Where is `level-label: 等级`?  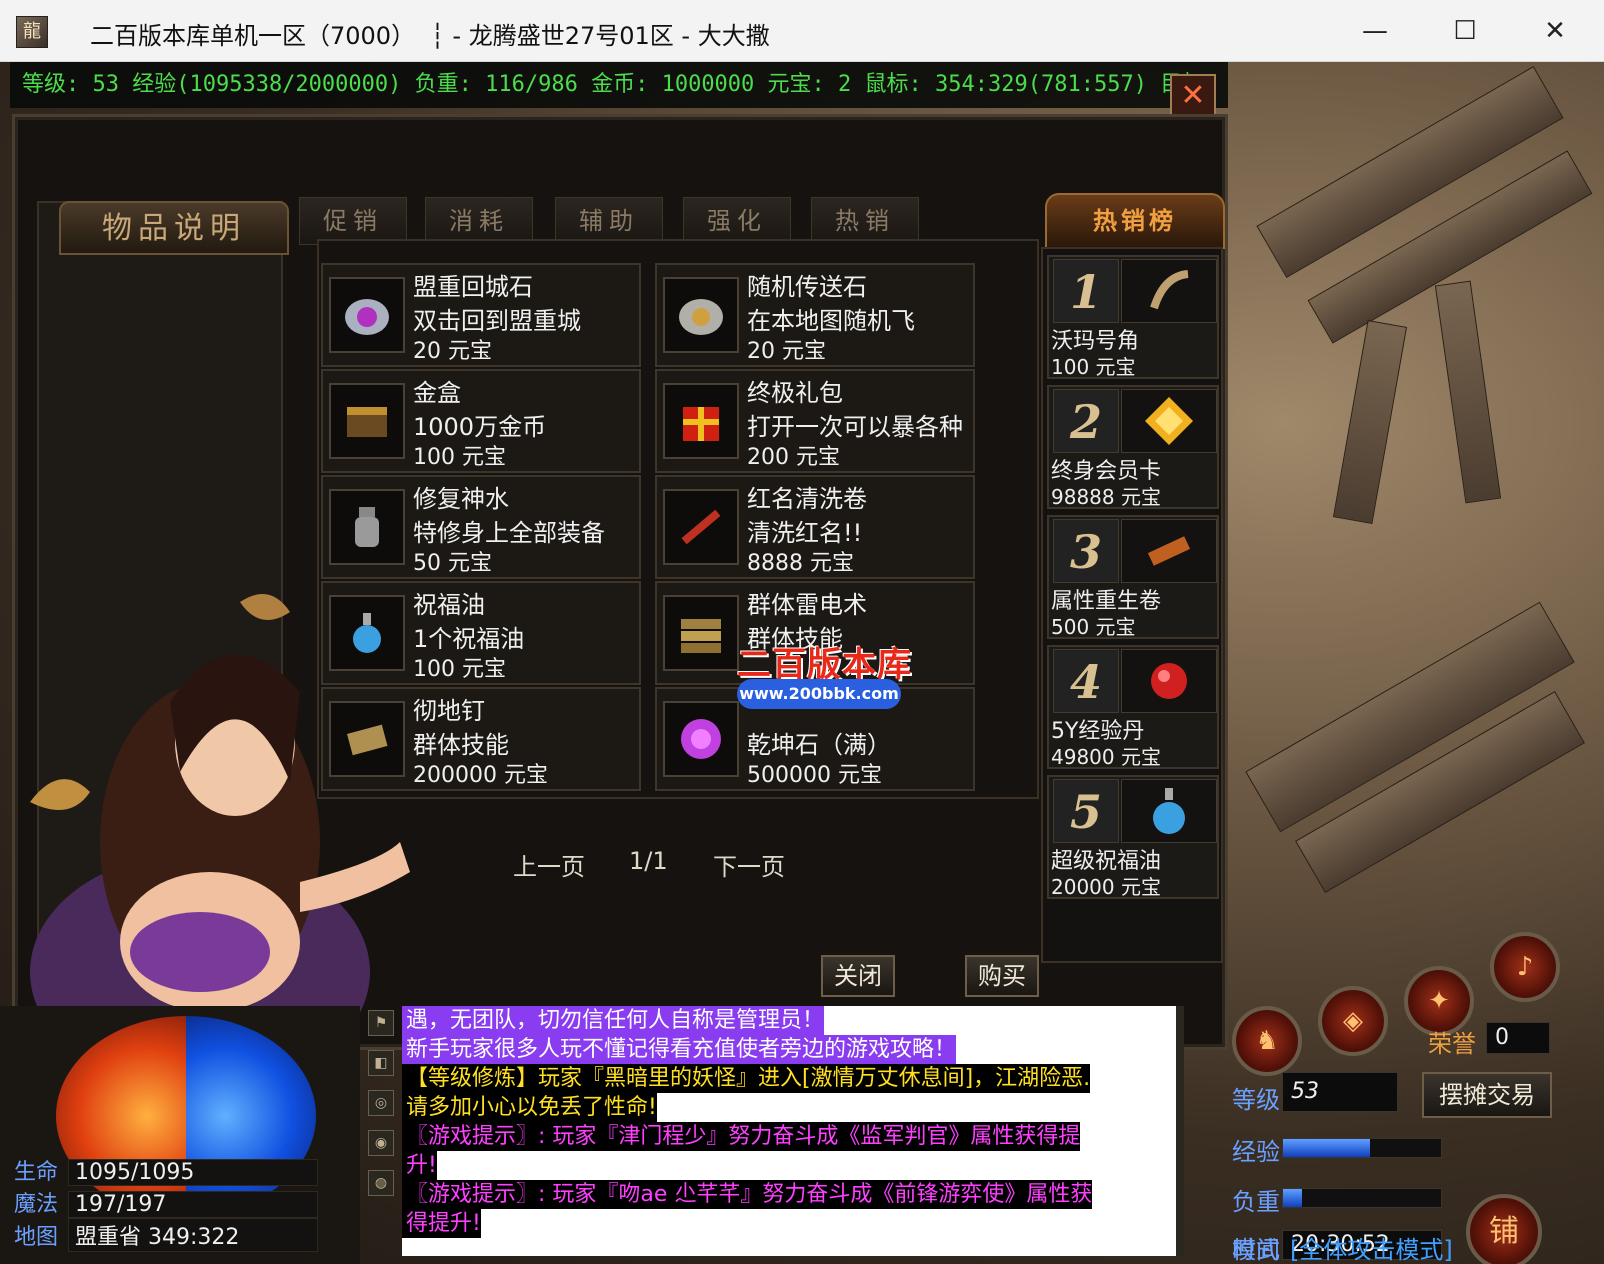
level-label: 等级 is located at coordinates (1256, 1100).